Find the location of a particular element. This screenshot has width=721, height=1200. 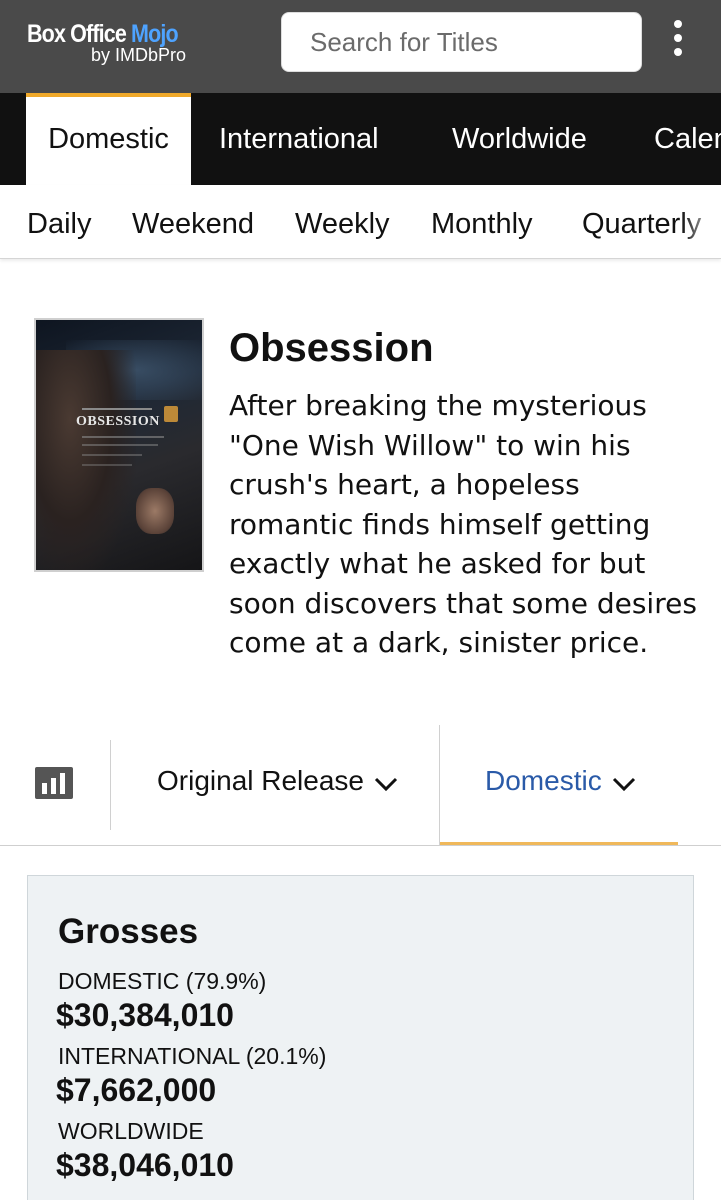

worldwide-label: WORLDWIDE is located at coordinates (131, 1131).